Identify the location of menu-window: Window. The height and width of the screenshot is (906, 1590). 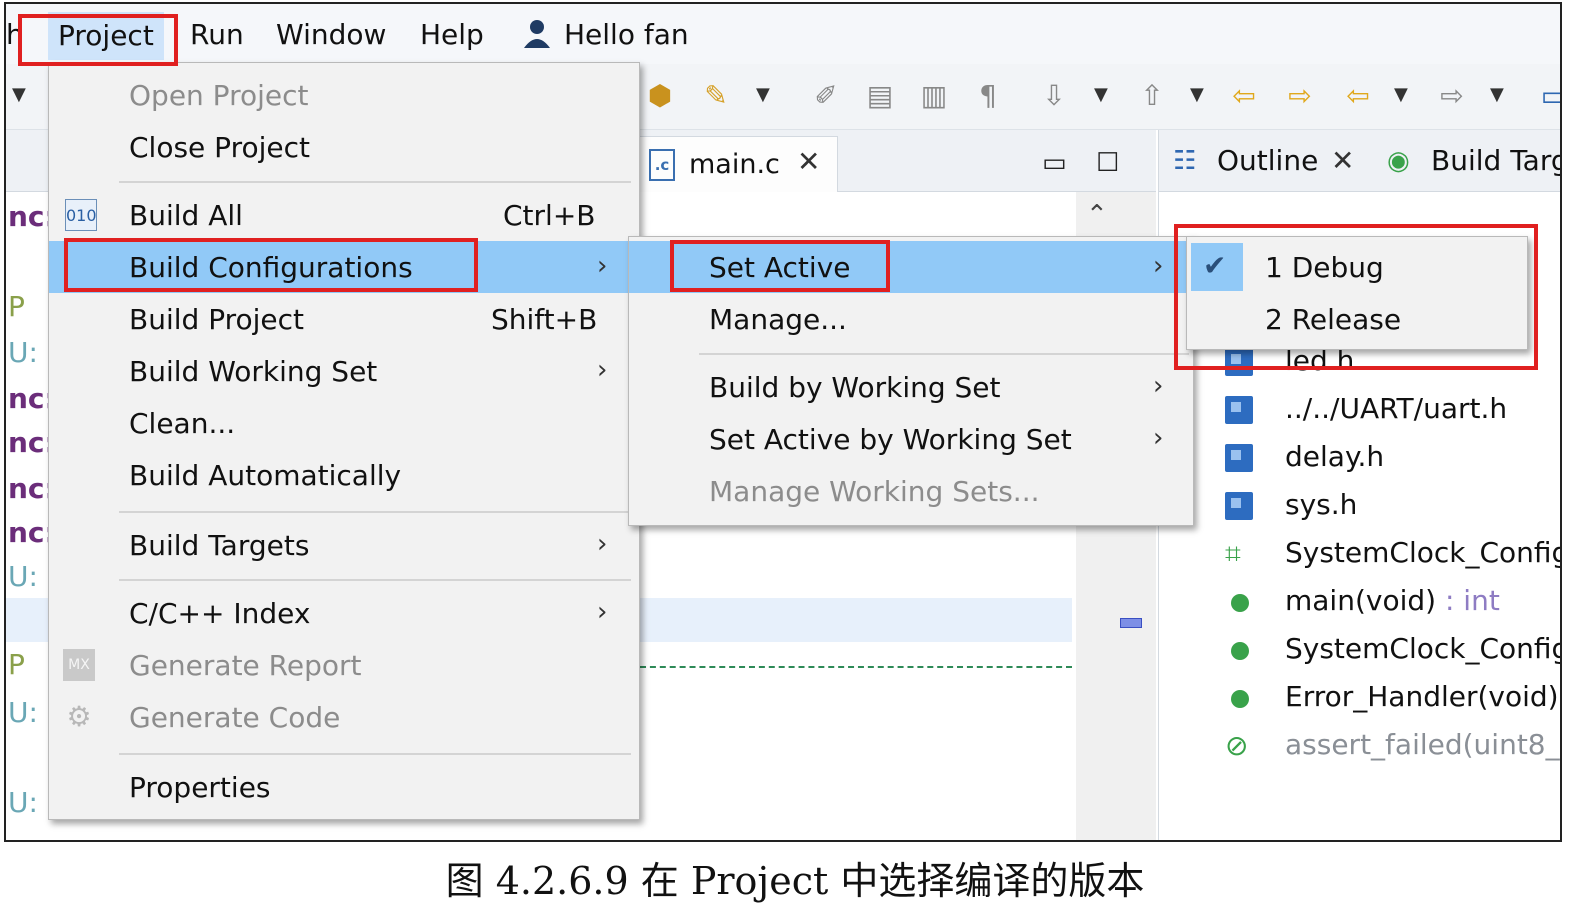
(331, 34).